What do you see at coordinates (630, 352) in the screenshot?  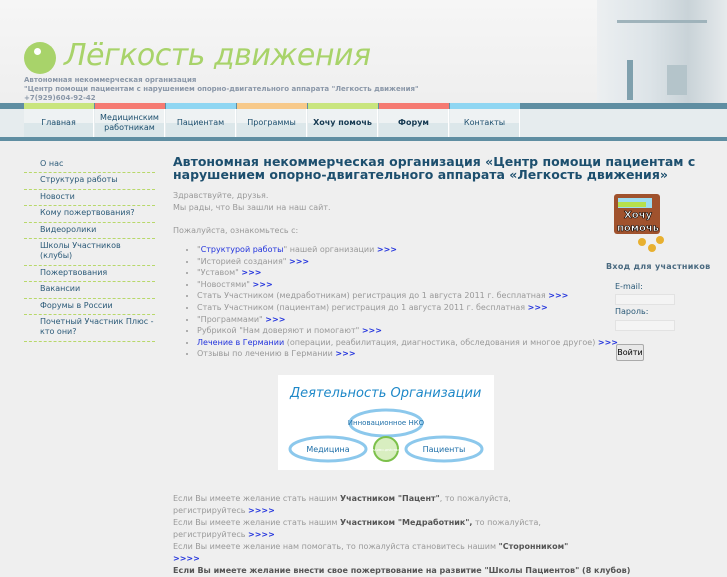 I see `login-button: Войти` at bounding box center [630, 352].